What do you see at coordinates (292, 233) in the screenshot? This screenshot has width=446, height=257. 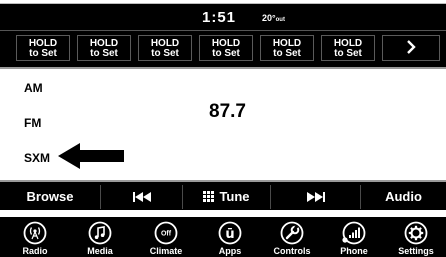 I see `controls-icon` at bounding box center [292, 233].